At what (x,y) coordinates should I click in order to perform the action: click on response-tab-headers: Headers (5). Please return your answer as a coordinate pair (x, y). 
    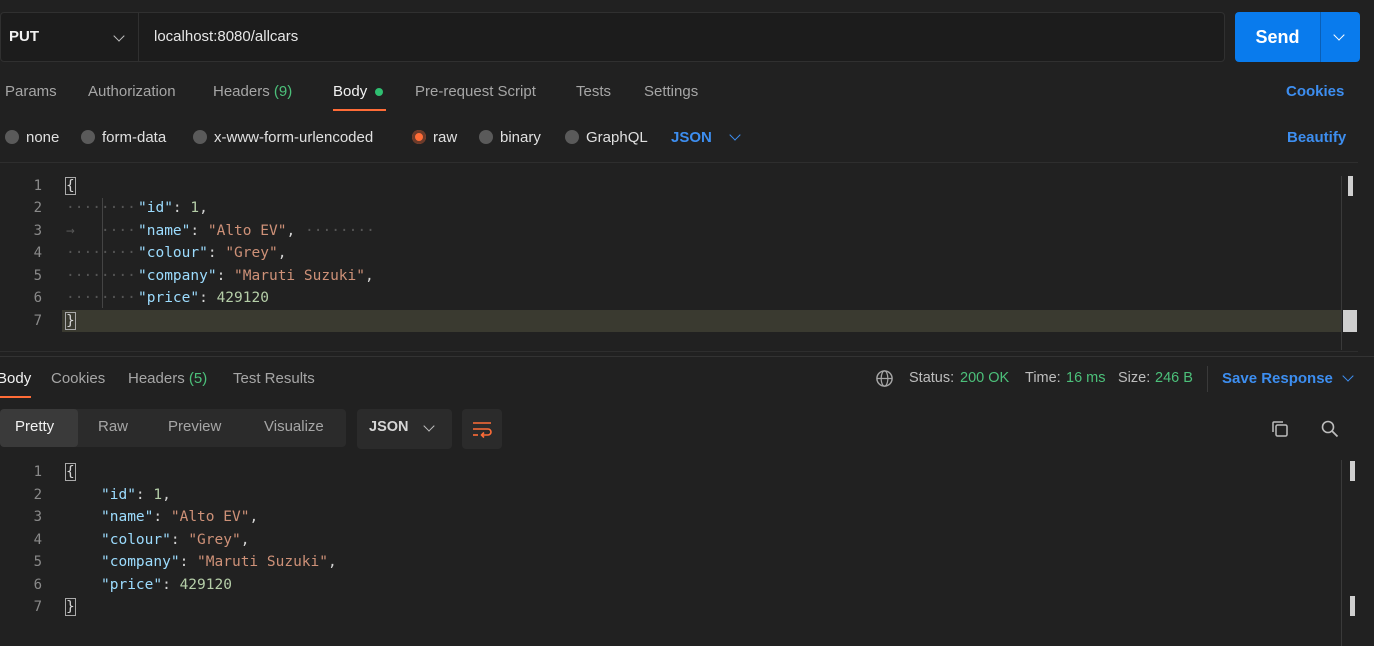
    Looking at the image, I should click on (167, 378).